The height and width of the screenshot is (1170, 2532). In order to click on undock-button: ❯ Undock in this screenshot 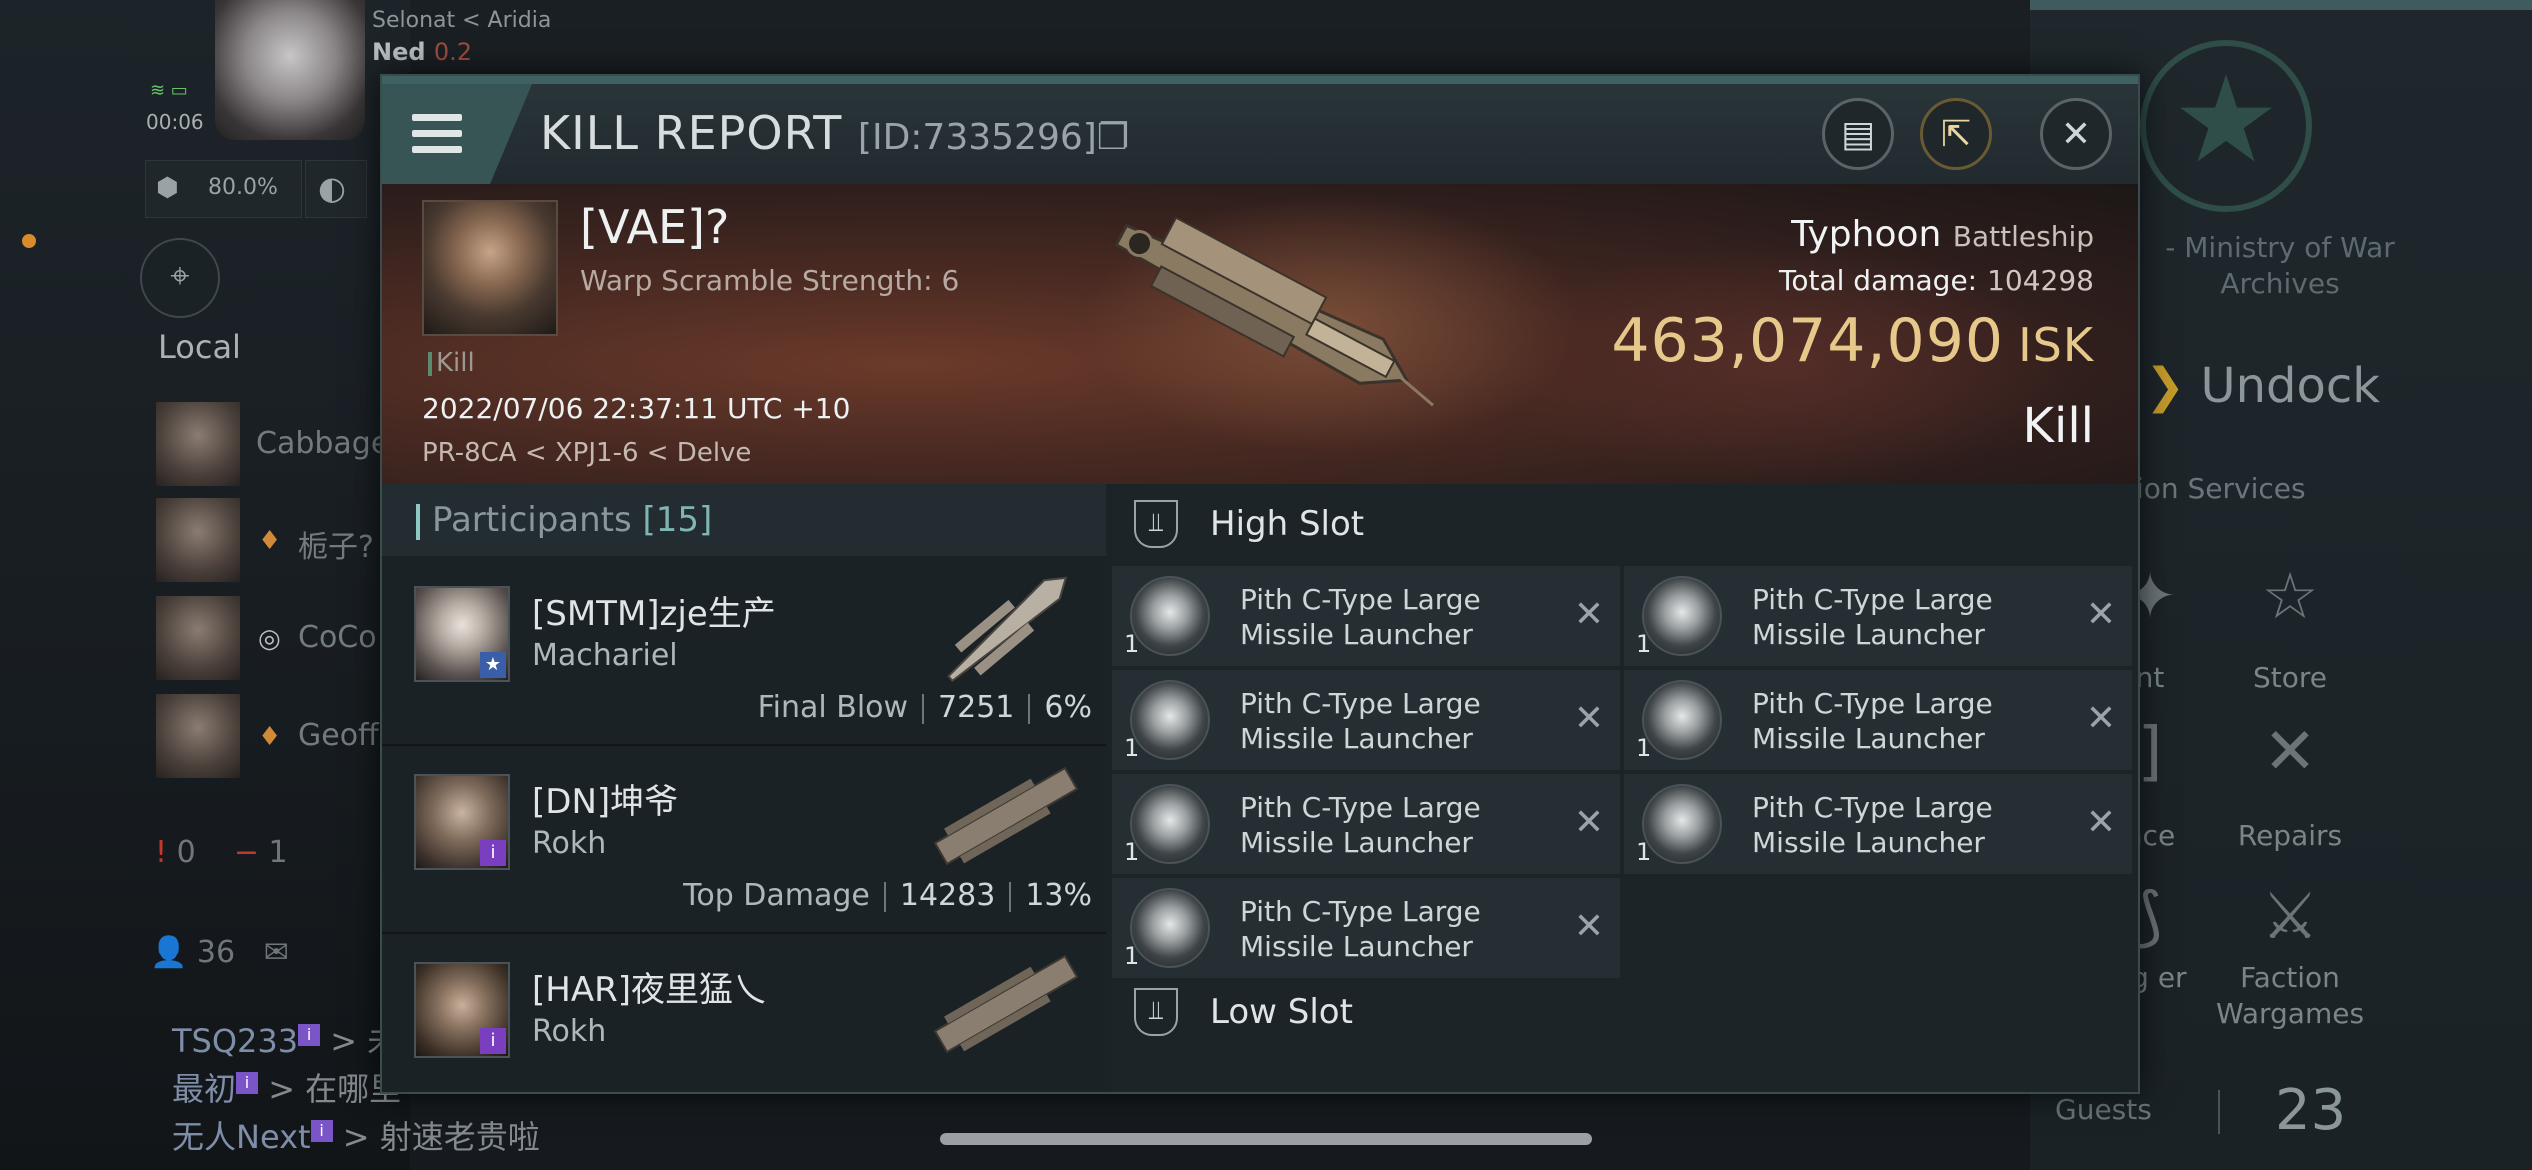, I will do `click(2262, 386)`.